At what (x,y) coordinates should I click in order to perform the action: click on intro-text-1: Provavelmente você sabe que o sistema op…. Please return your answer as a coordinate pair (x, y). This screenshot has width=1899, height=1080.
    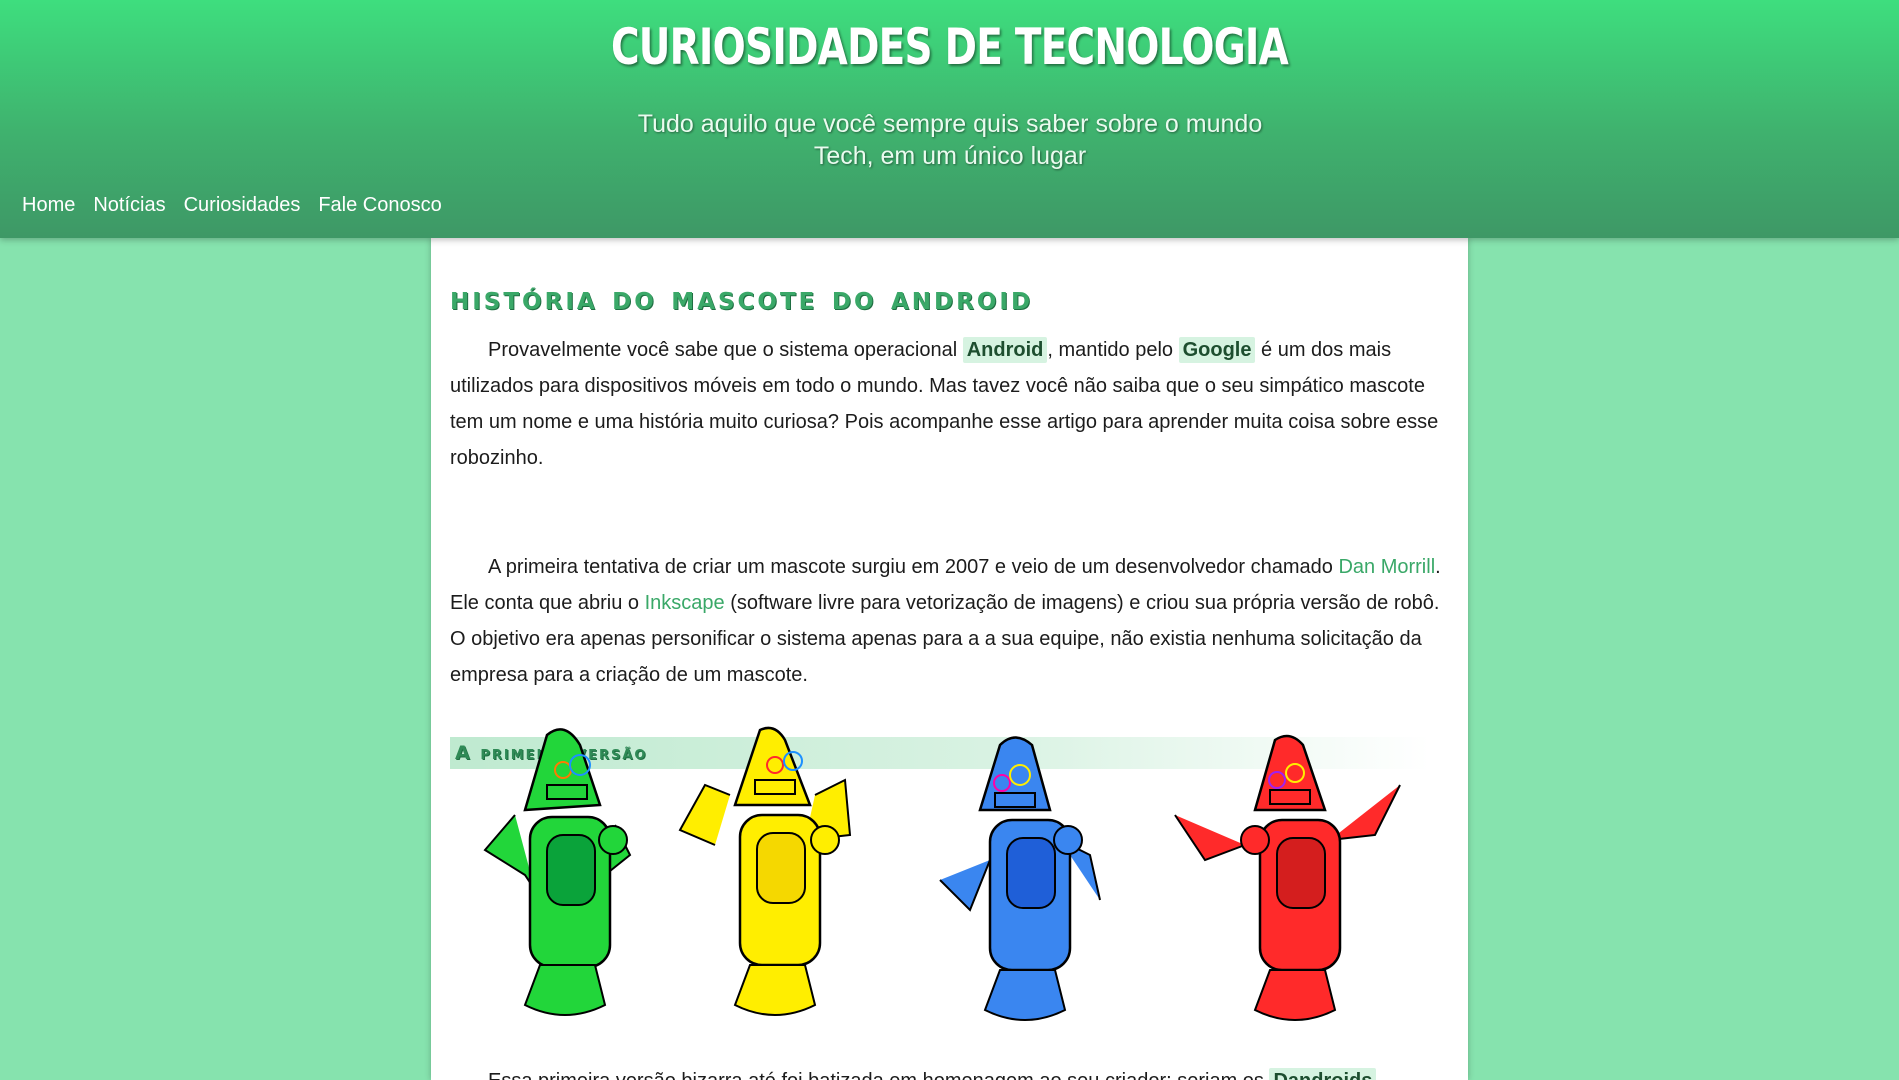
    Looking at the image, I should click on (725, 350).